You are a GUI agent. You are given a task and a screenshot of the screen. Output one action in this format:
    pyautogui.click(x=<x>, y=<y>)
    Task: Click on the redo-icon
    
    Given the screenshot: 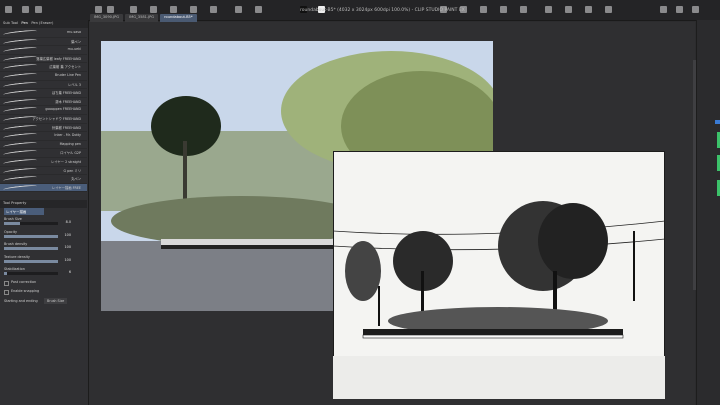 What is the action you would take?
    pyautogui.click(x=110, y=9)
    